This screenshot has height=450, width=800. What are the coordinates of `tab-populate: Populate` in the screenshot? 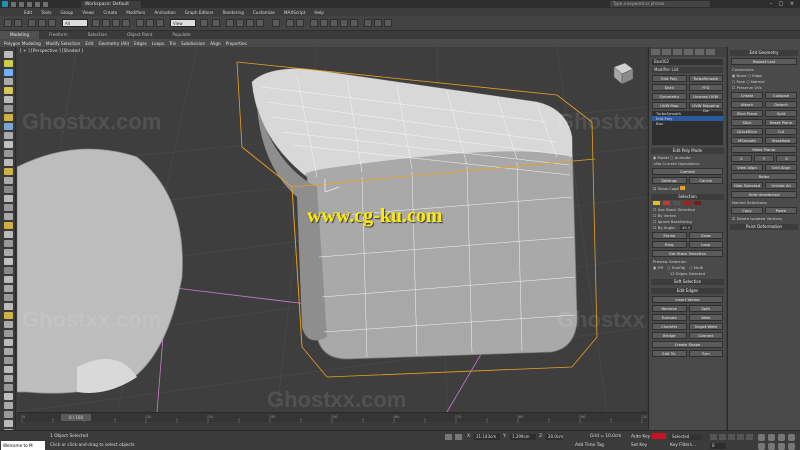 It's located at (181, 35).